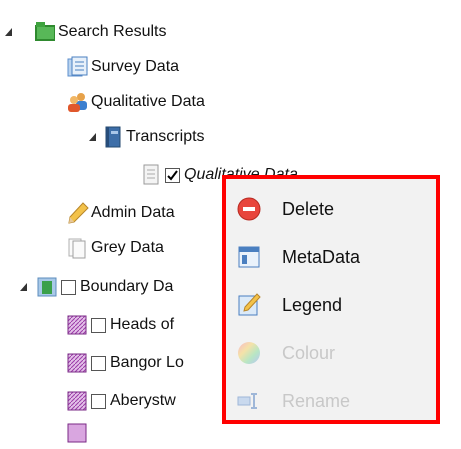  What do you see at coordinates (148, 101) in the screenshot?
I see `tree-node-label: Qualitative Data` at bounding box center [148, 101].